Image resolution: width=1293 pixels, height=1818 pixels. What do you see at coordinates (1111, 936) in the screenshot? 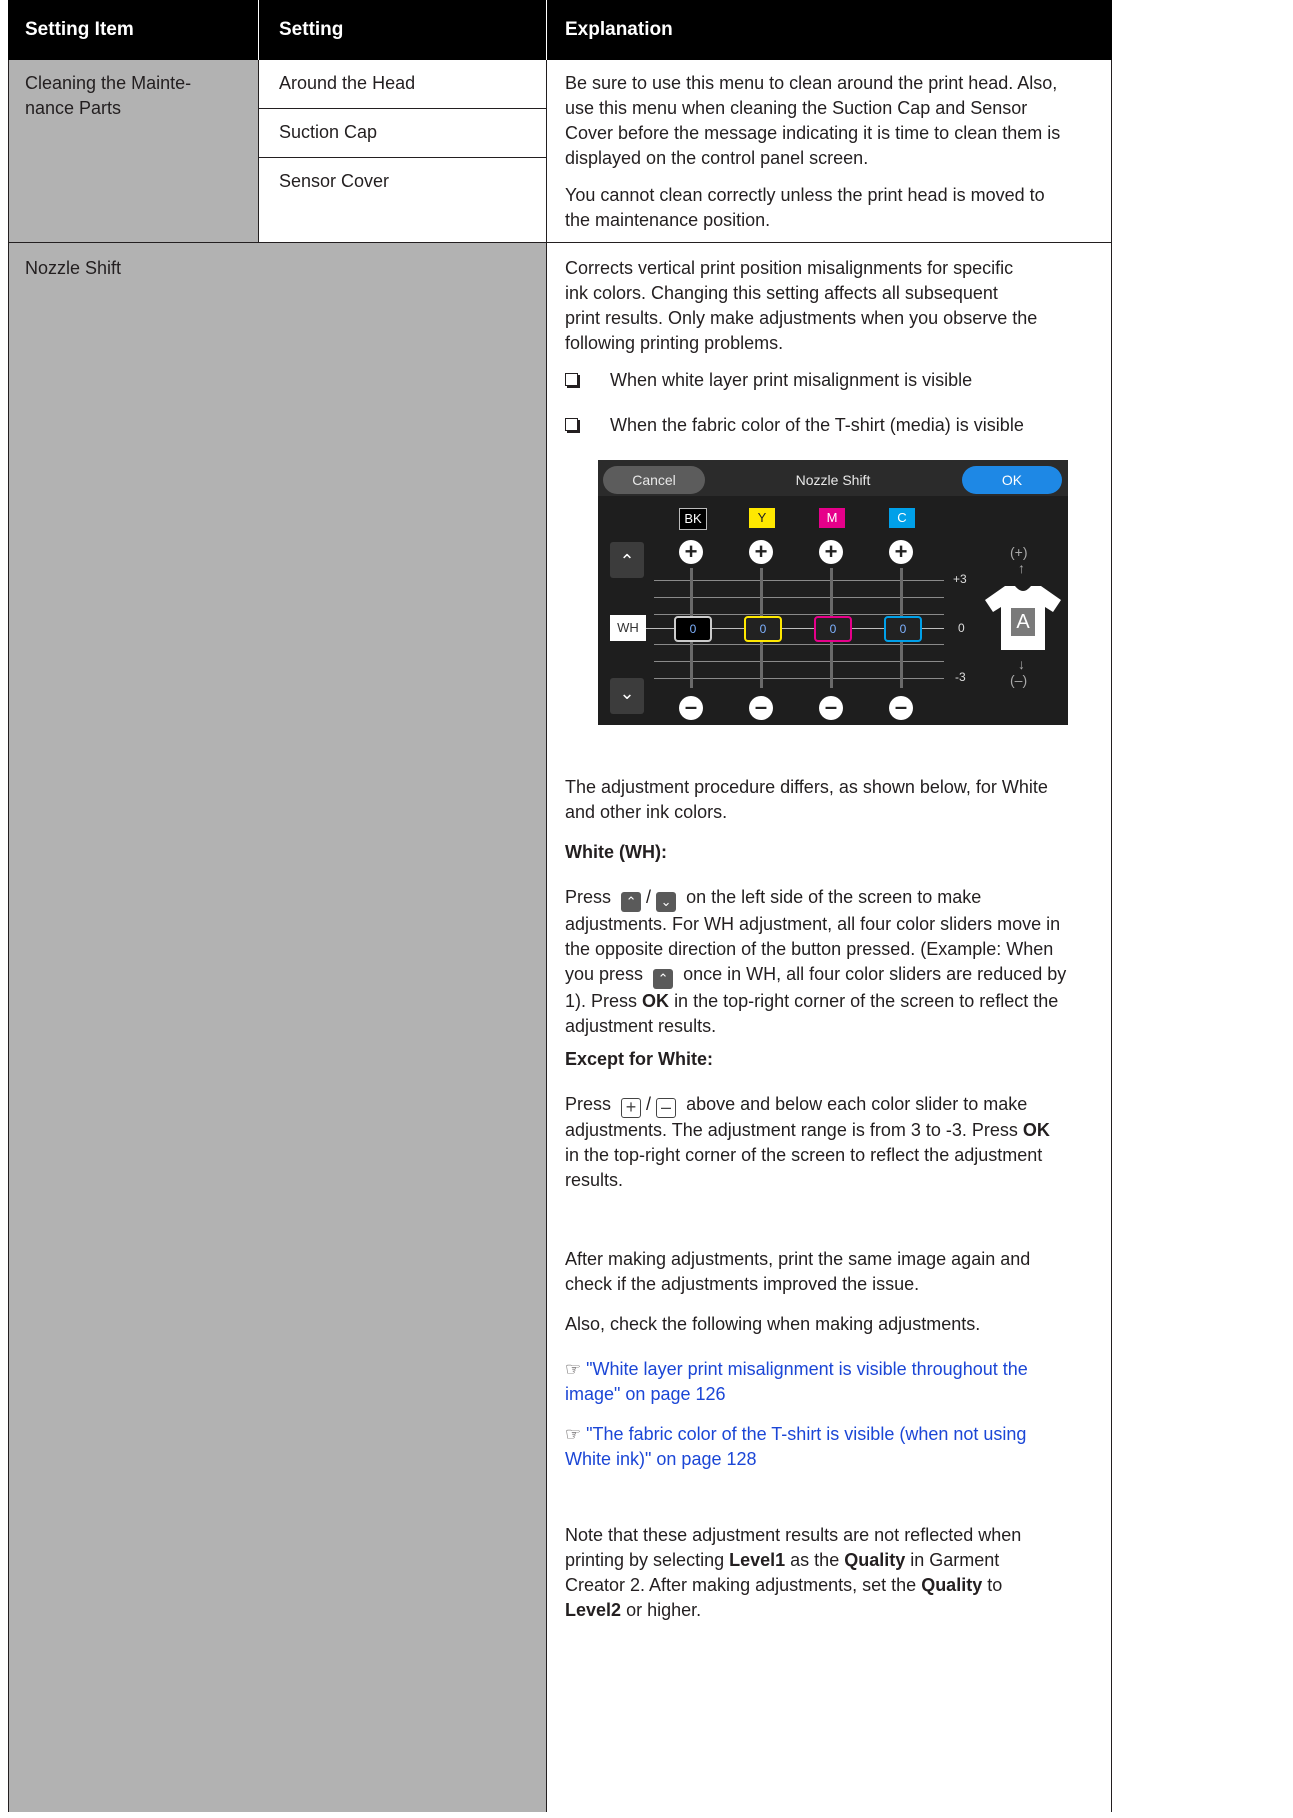
I see `table-border-right` at bounding box center [1111, 936].